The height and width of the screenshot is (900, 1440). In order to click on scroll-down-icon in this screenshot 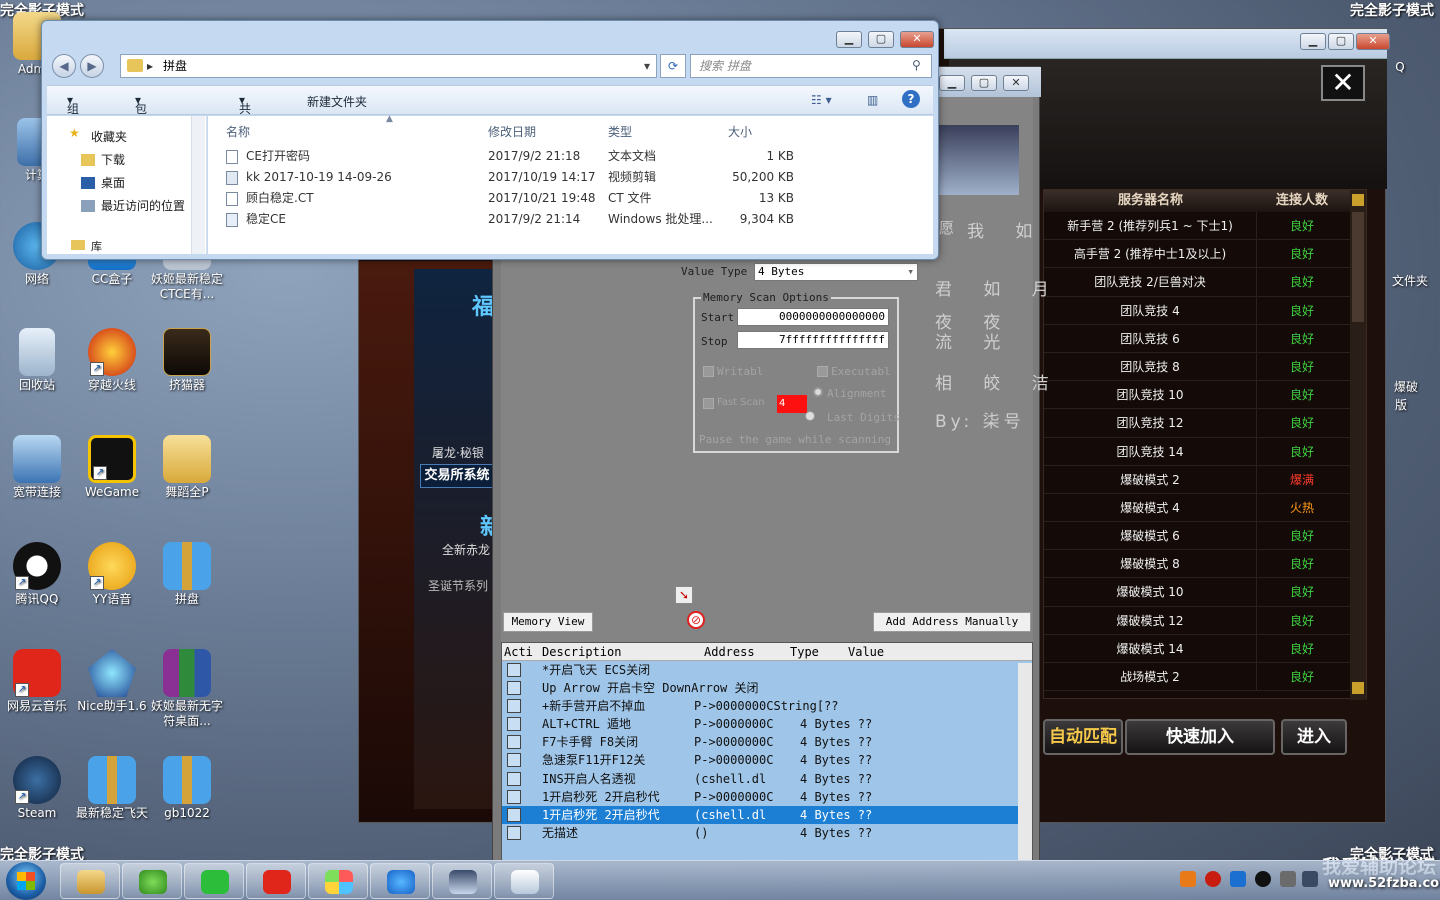, I will do `click(1358, 688)`.